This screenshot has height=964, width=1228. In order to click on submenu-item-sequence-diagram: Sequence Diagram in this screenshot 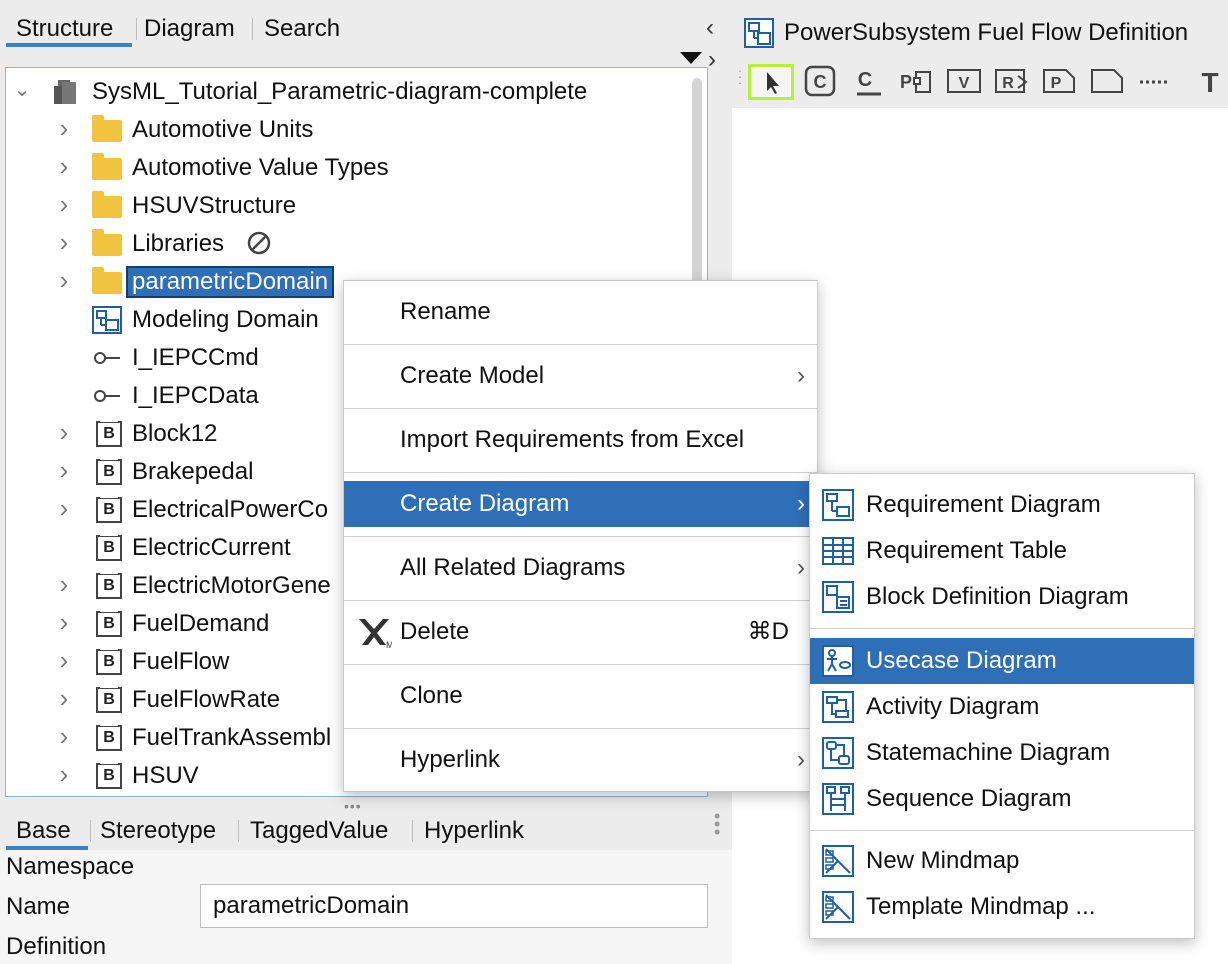, I will do `click(1002, 799)`.